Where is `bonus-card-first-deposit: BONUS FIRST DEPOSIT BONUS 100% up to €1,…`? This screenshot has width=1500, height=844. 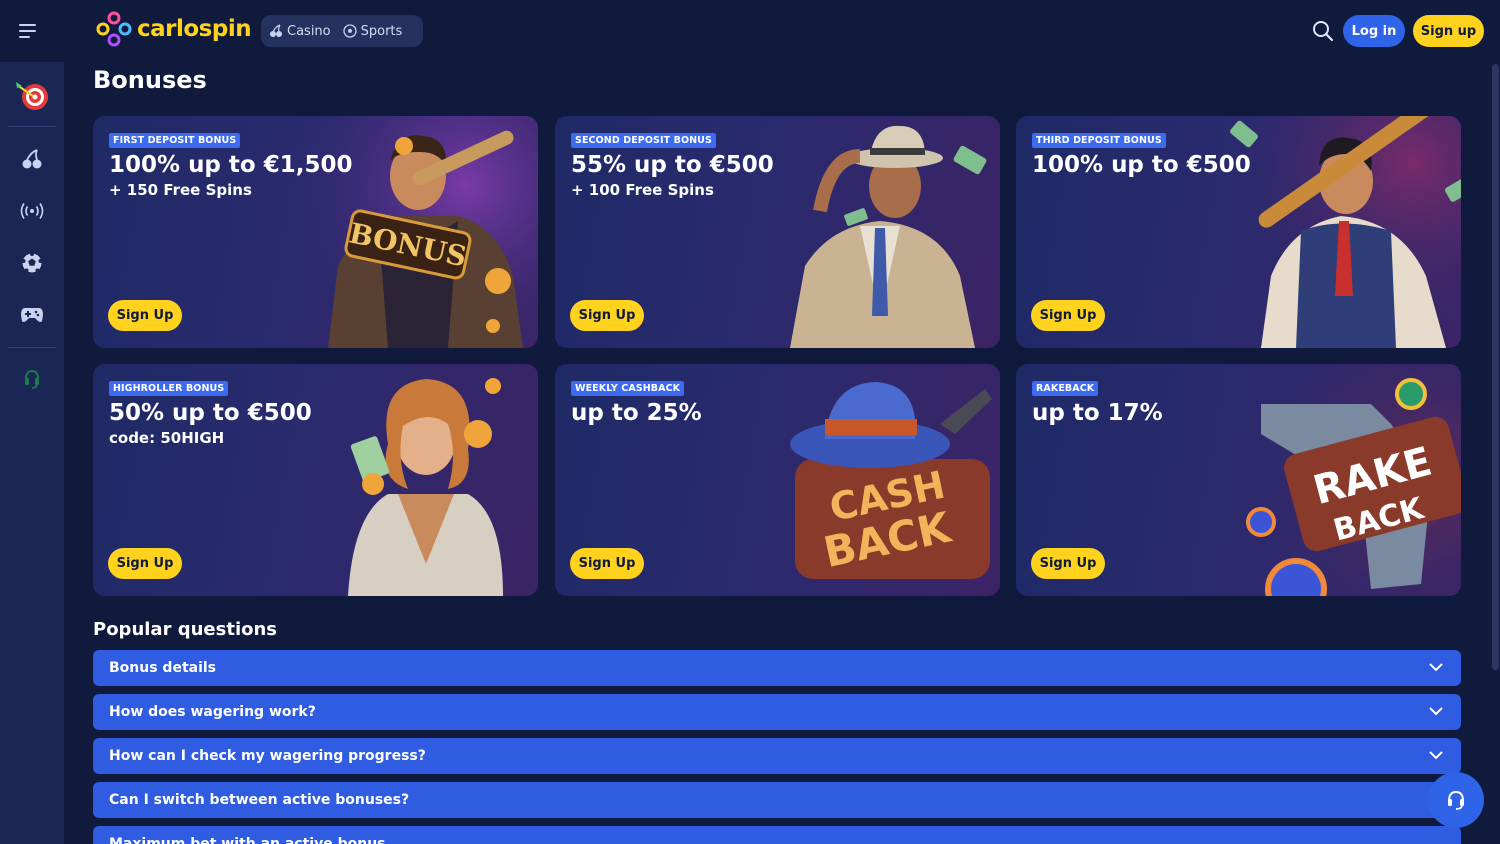
bonus-card-first-deposit: BONUS FIRST DEPOSIT BONUS 100% up to €1,… is located at coordinates (315, 232).